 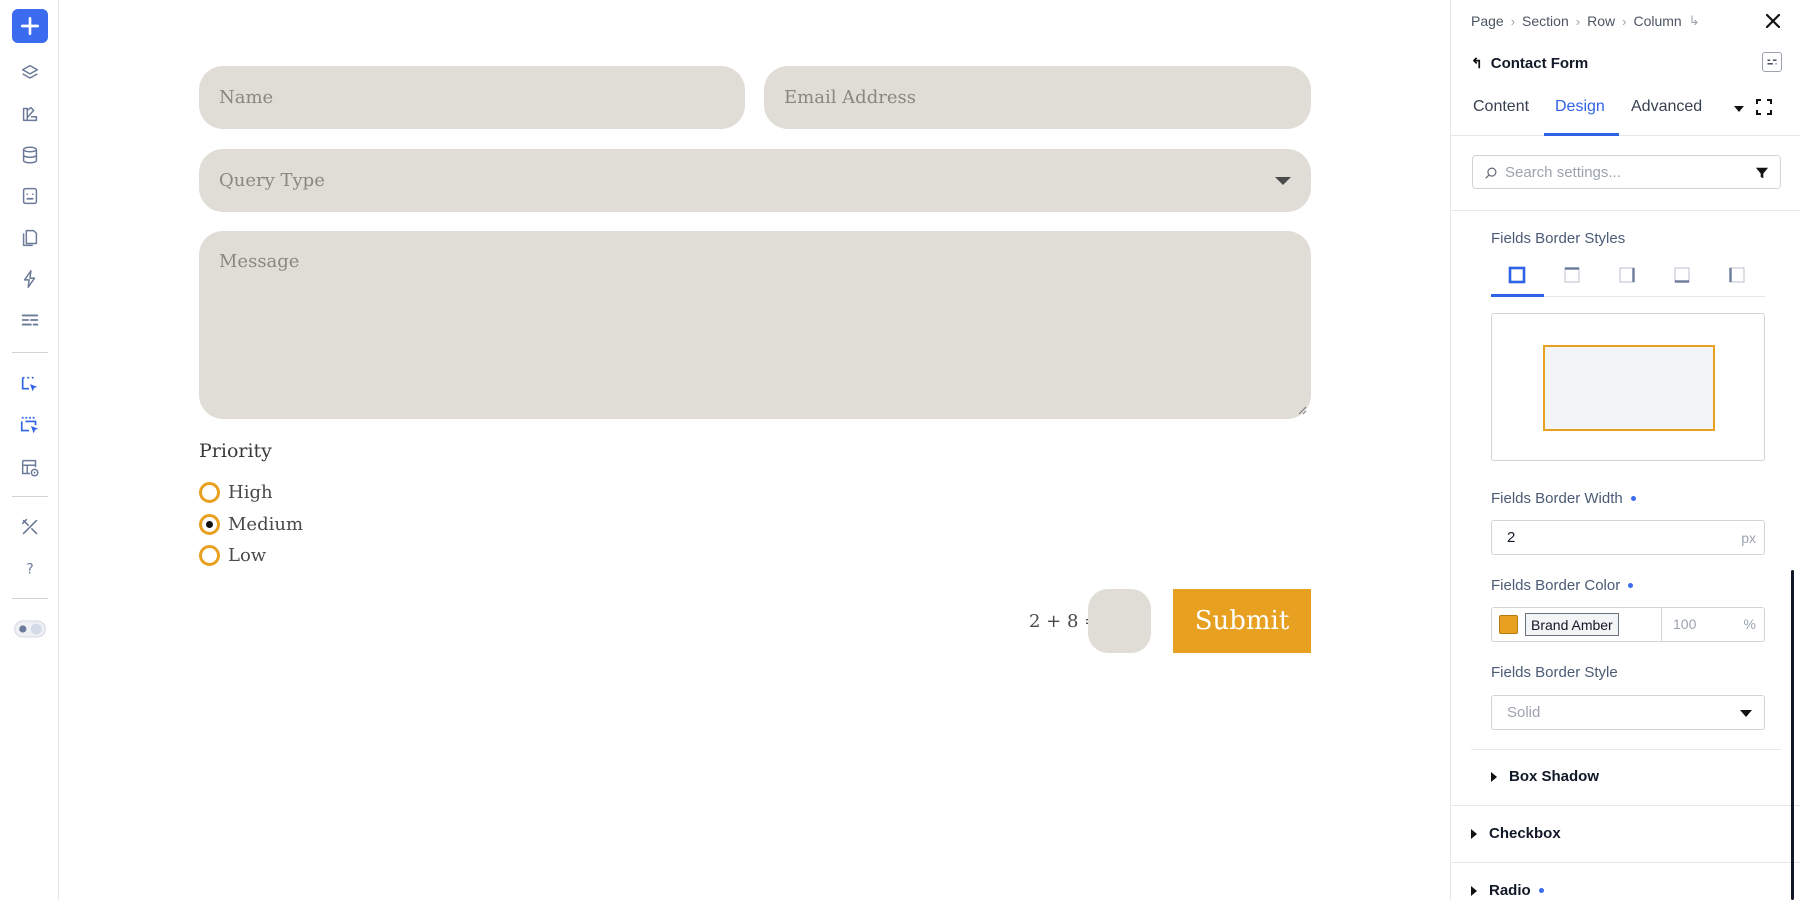 I want to click on theme-toggle-icon, so click(x=30, y=629).